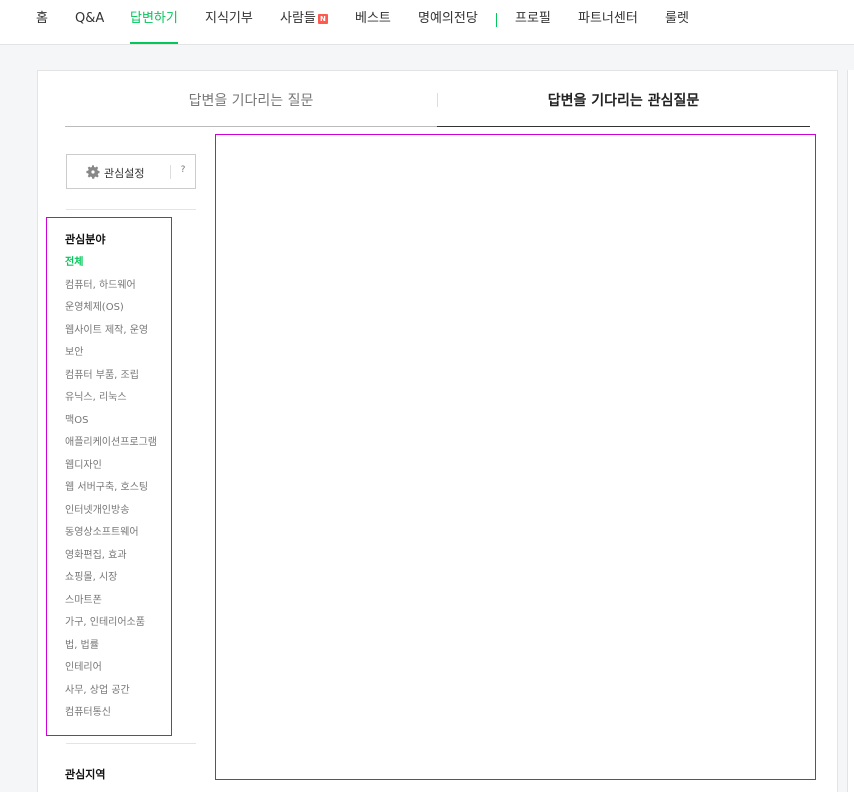 The image size is (854, 792). I want to click on nav-item-hall-of-fame: 명예의전당, so click(448, 22).